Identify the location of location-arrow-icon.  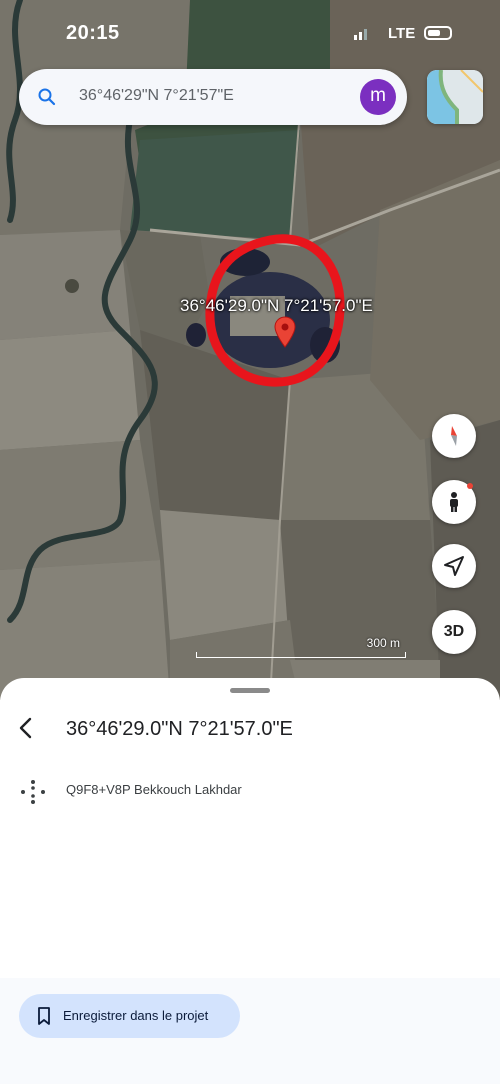
(454, 566).